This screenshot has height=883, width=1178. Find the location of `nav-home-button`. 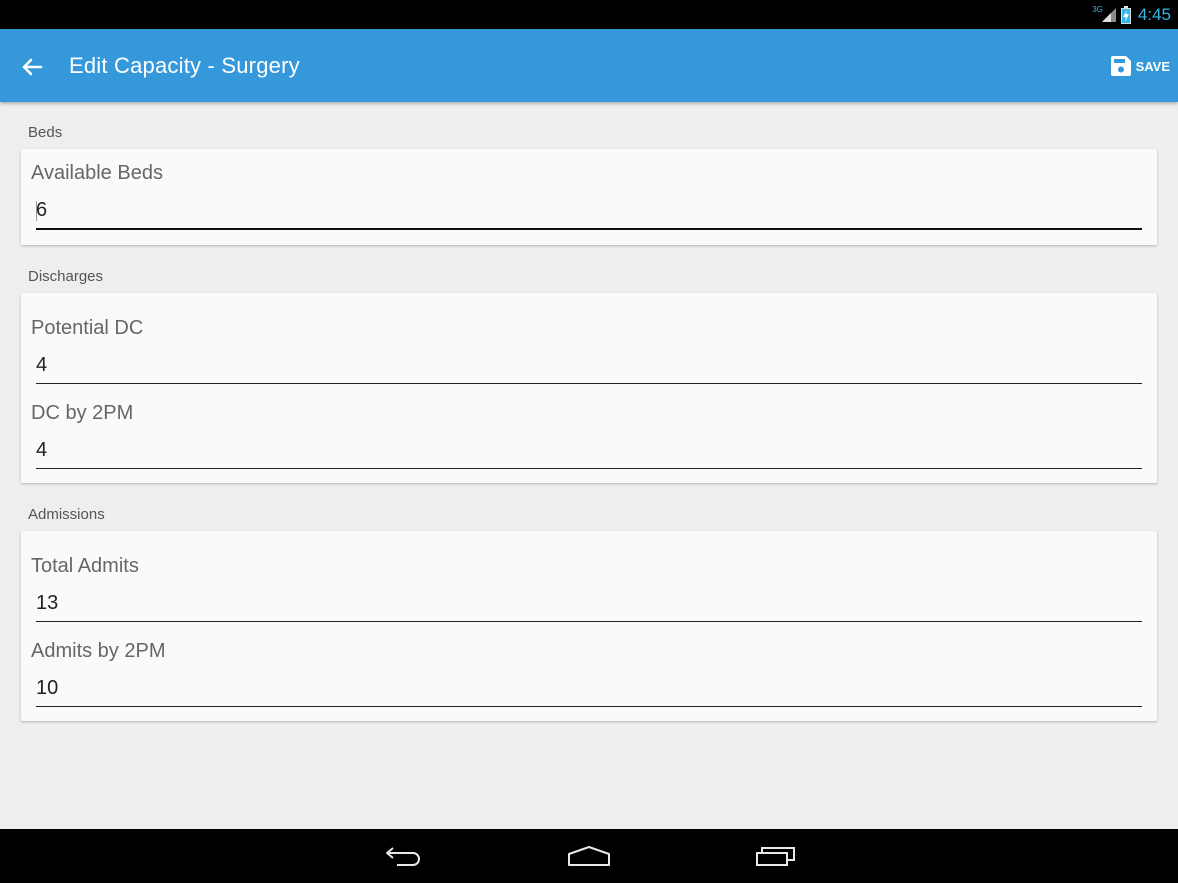

nav-home-button is located at coordinates (589, 856).